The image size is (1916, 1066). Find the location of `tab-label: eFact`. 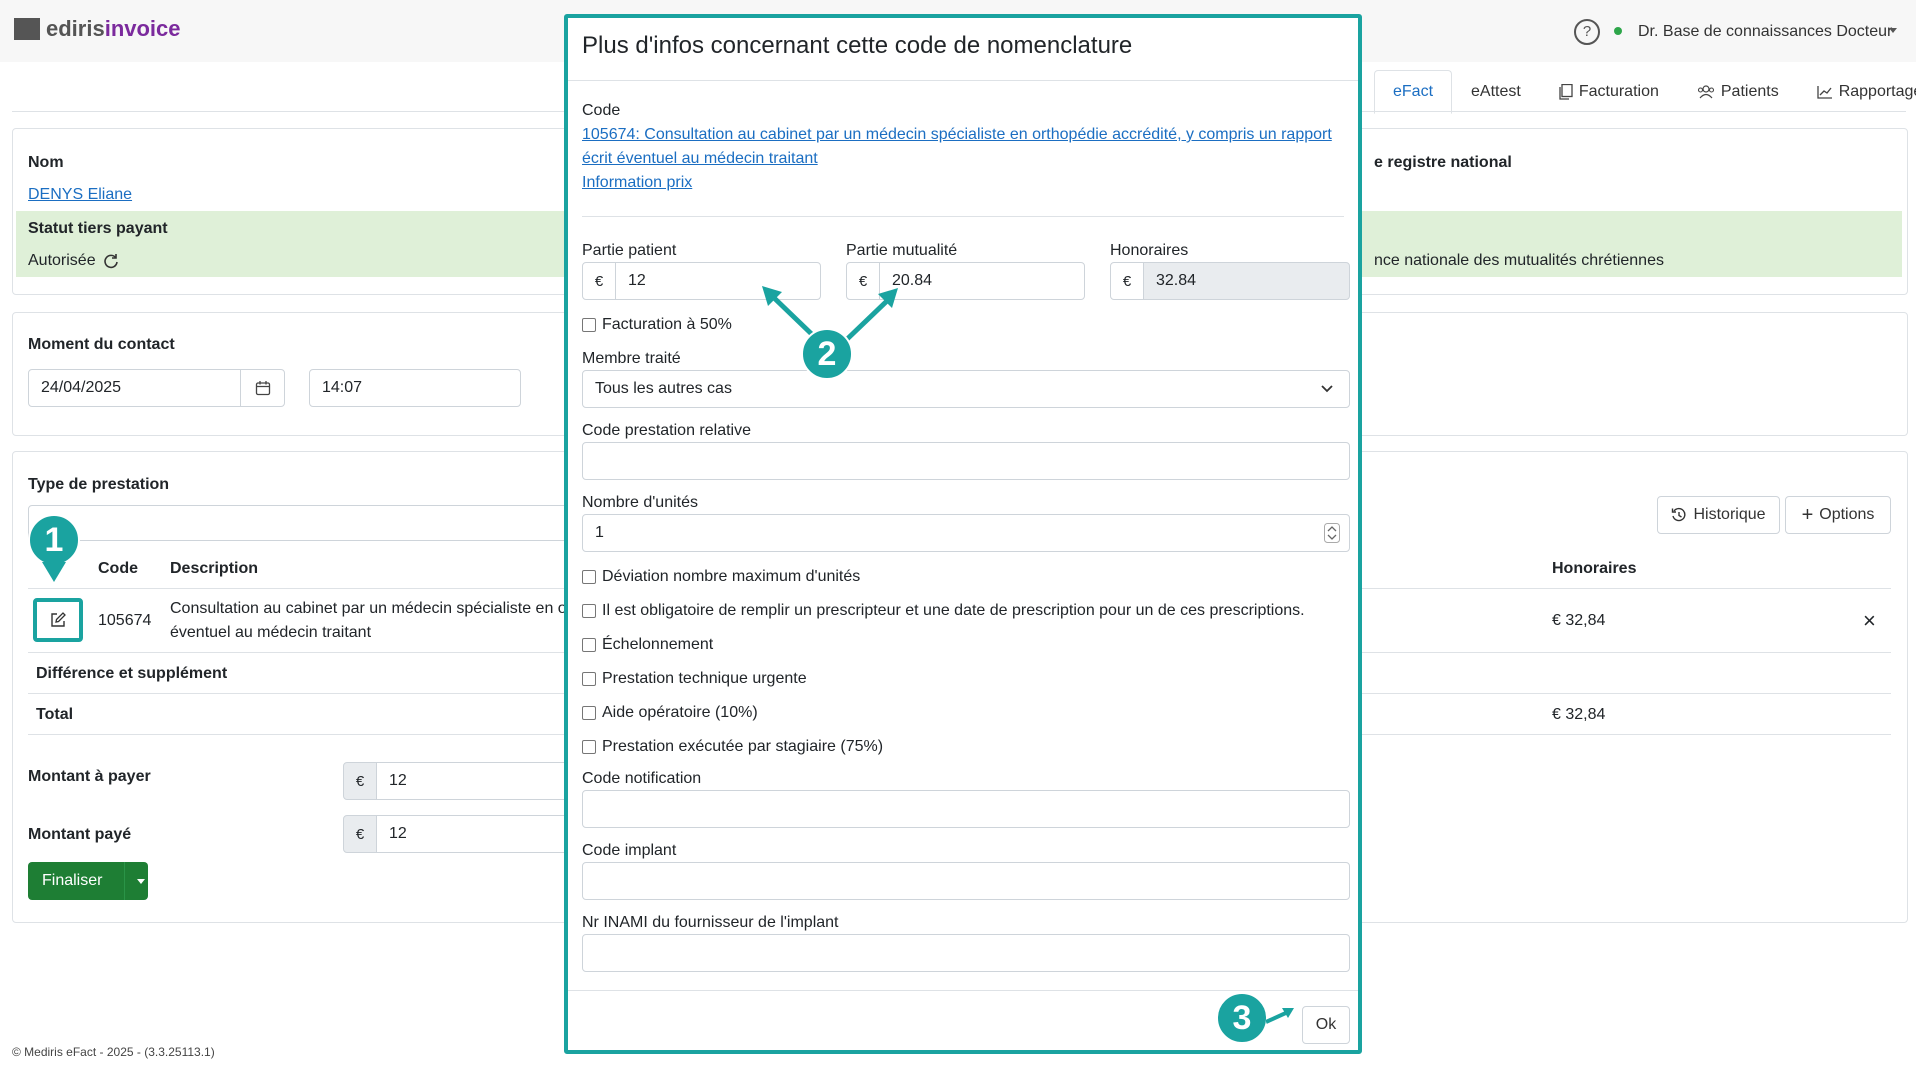

tab-label: eFact is located at coordinates (1413, 91).